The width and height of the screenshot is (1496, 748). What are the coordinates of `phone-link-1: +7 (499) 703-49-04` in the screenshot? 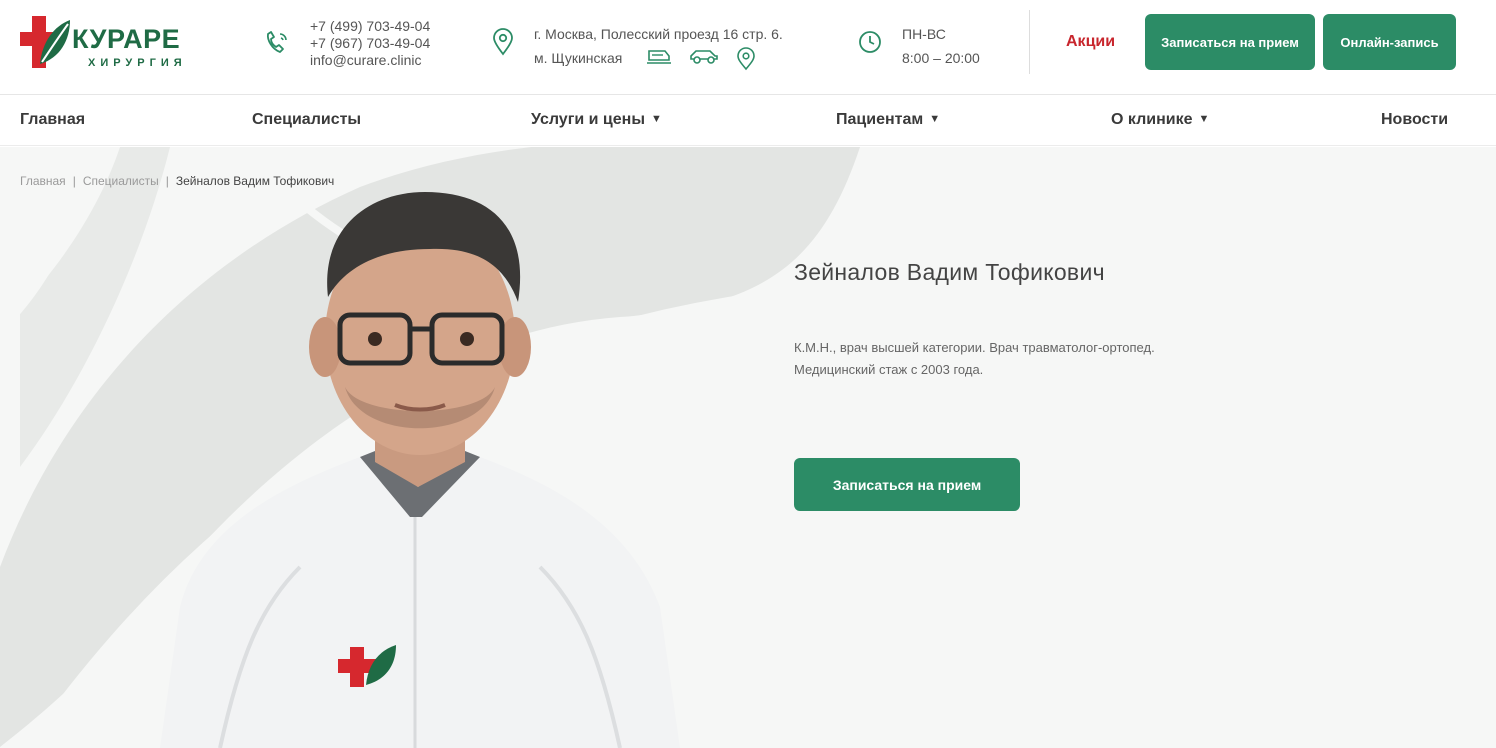 It's located at (370, 26).